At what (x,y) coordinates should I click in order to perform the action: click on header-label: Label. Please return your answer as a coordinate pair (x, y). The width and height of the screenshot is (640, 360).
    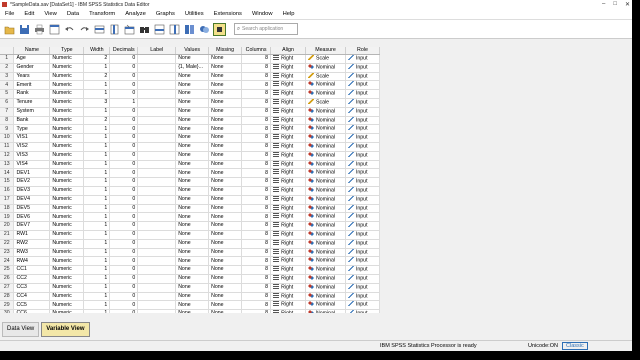
    Looking at the image, I should click on (157, 51).